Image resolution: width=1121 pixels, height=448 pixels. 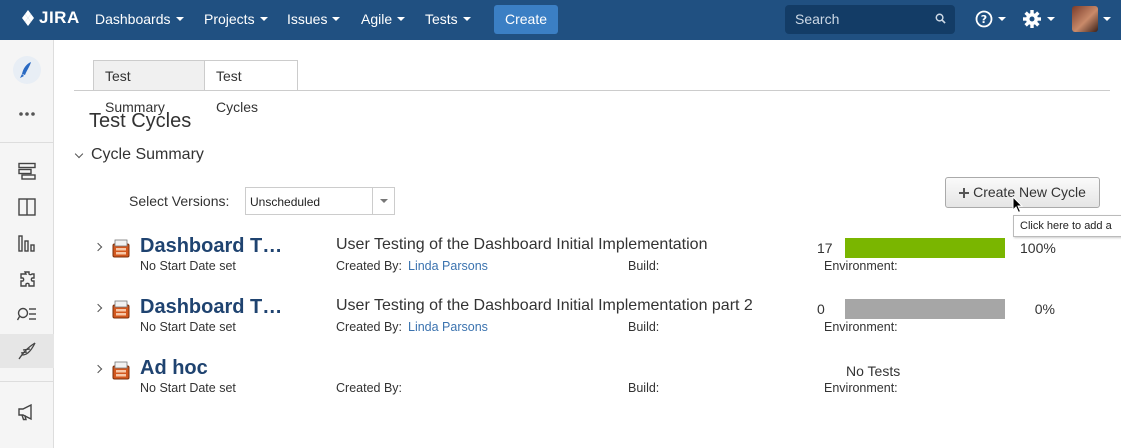 What do you see at coordinates (873, 371) in the screenshot?
I see `no-tests-label: No Tests` at bounding box center [873, 371].